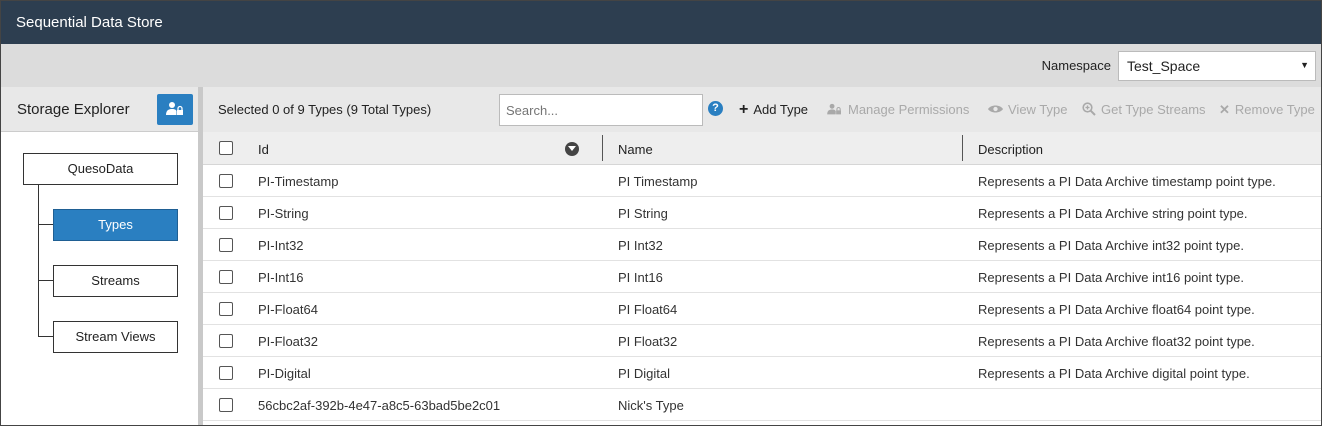 The height and width of the screenshot is (426, 1322). What do you see at coordinates (379, 405) in the screenshot?
I see `cell-id: 56cbc2af-392b-4e47-a8c5-63bad5be2c01` at bounding box center [379, 405].